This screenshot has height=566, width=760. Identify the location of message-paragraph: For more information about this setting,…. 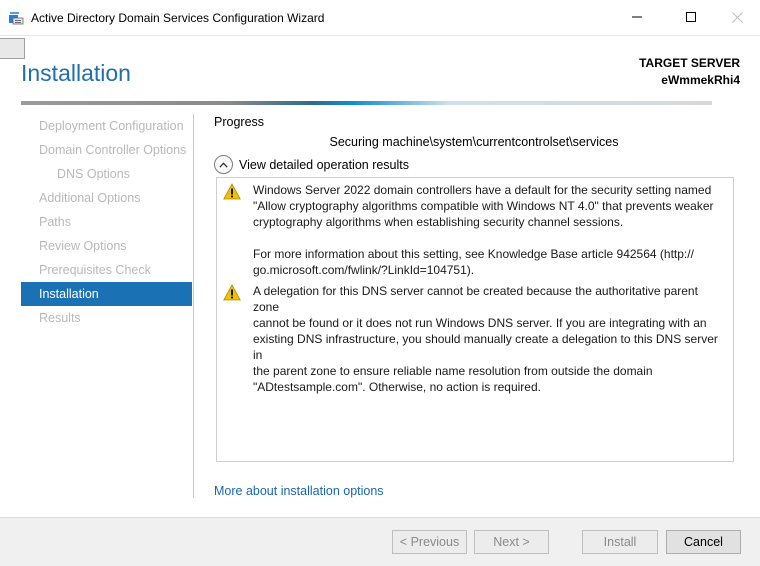
(473, 262).